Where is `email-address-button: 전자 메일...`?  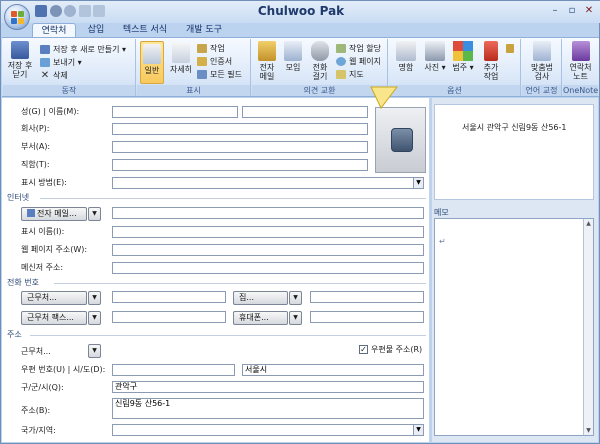
email-address-button: 전자 메일... is located at coordinates (54, 214).